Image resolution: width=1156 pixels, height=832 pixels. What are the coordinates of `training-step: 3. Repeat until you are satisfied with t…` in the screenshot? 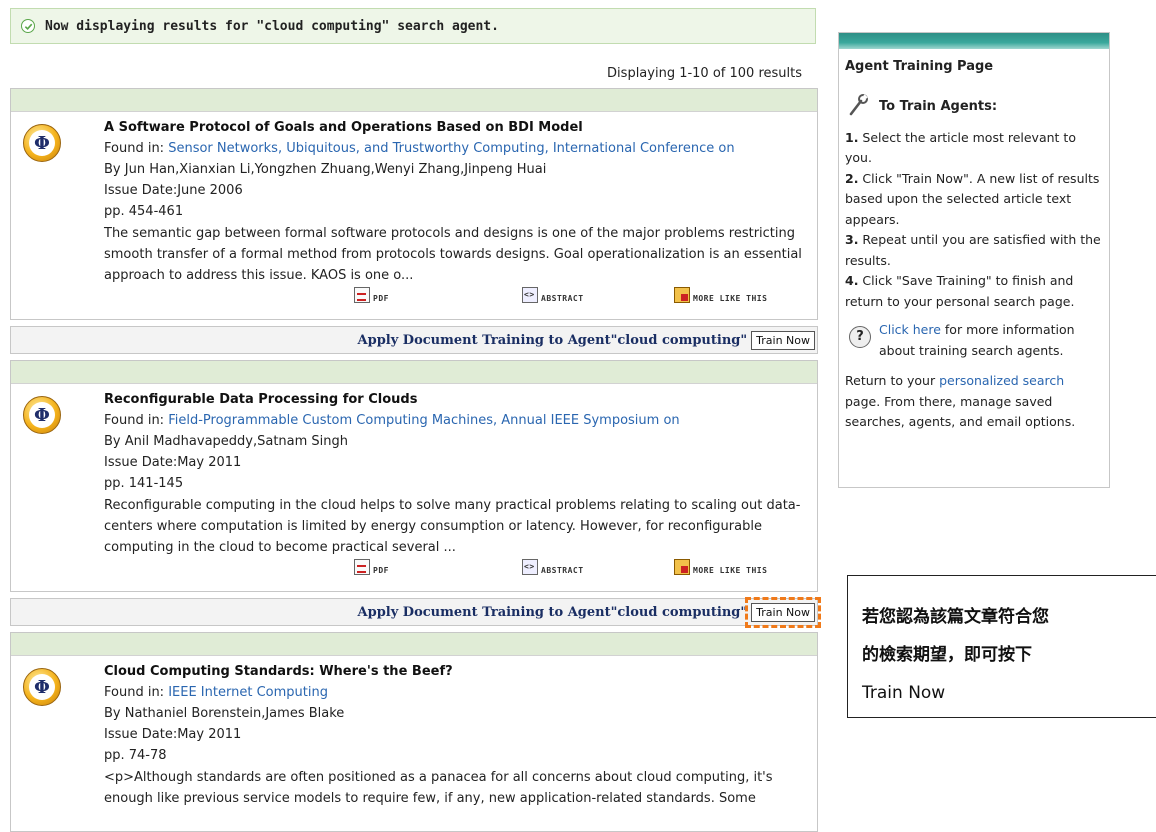 It's located at (973, 250).